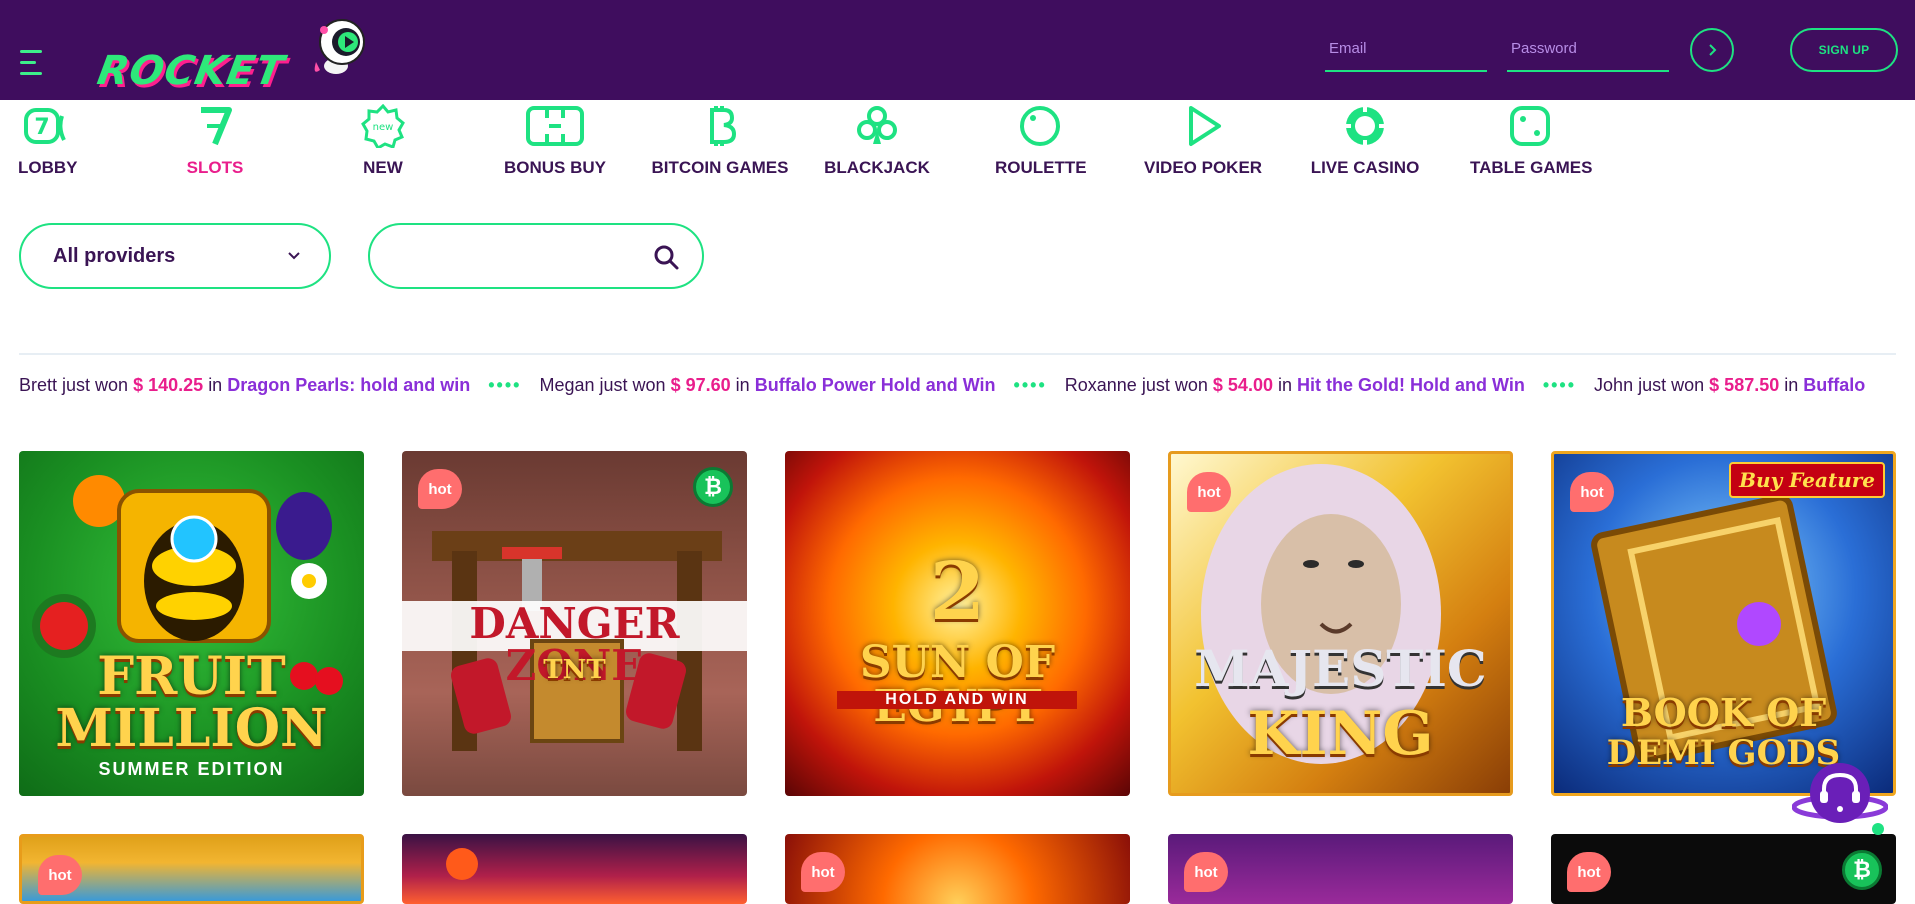 This screenshot has width=1915, height=904. Describe the element at coordinates (1340, 668) in the screenshot. I see `game-title: MAJESTIC` at that location.